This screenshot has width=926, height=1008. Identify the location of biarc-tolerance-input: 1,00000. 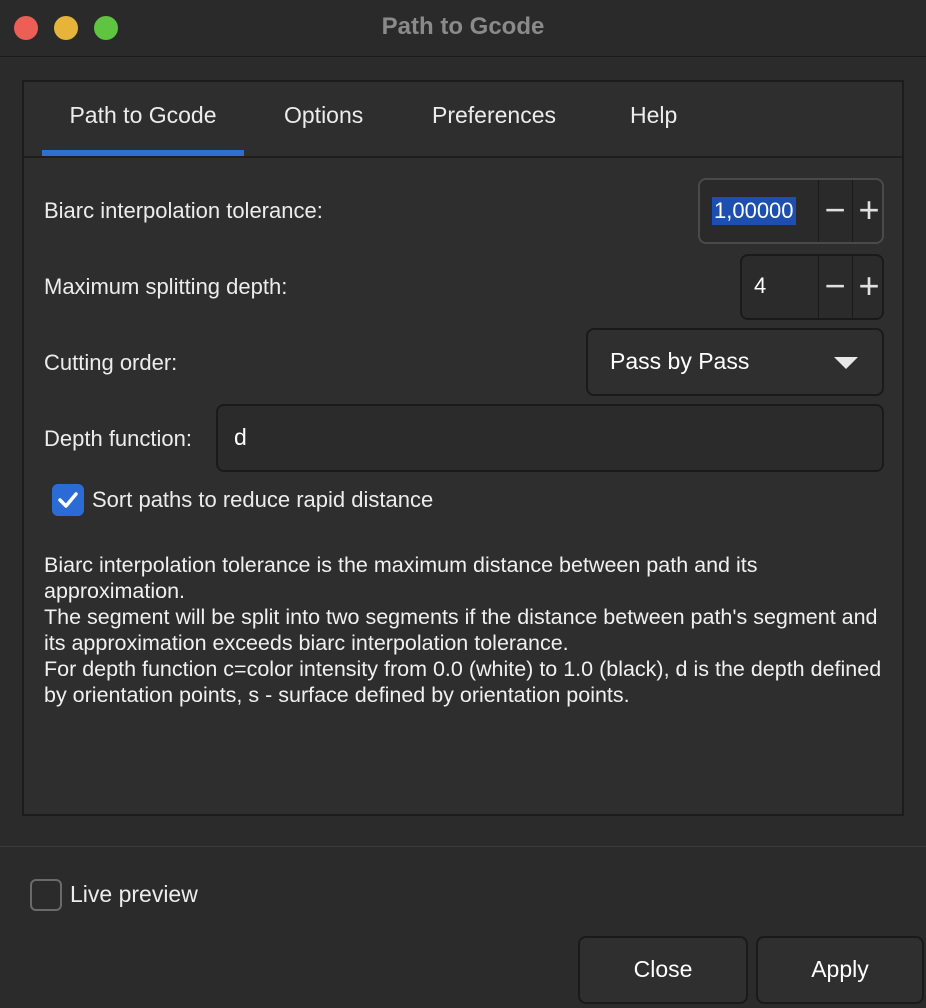
(754, 211).